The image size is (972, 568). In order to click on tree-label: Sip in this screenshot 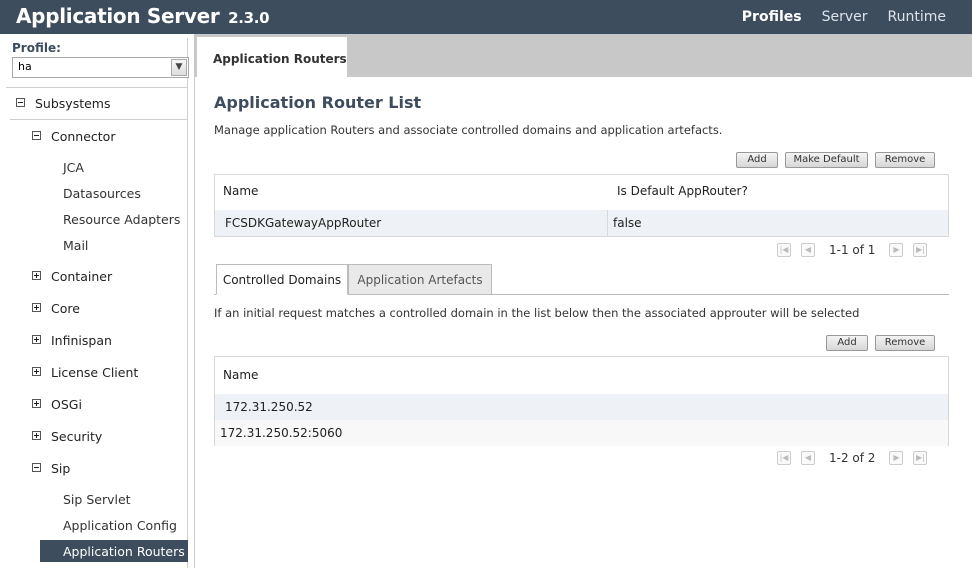, I will do `click(61, 468)`.